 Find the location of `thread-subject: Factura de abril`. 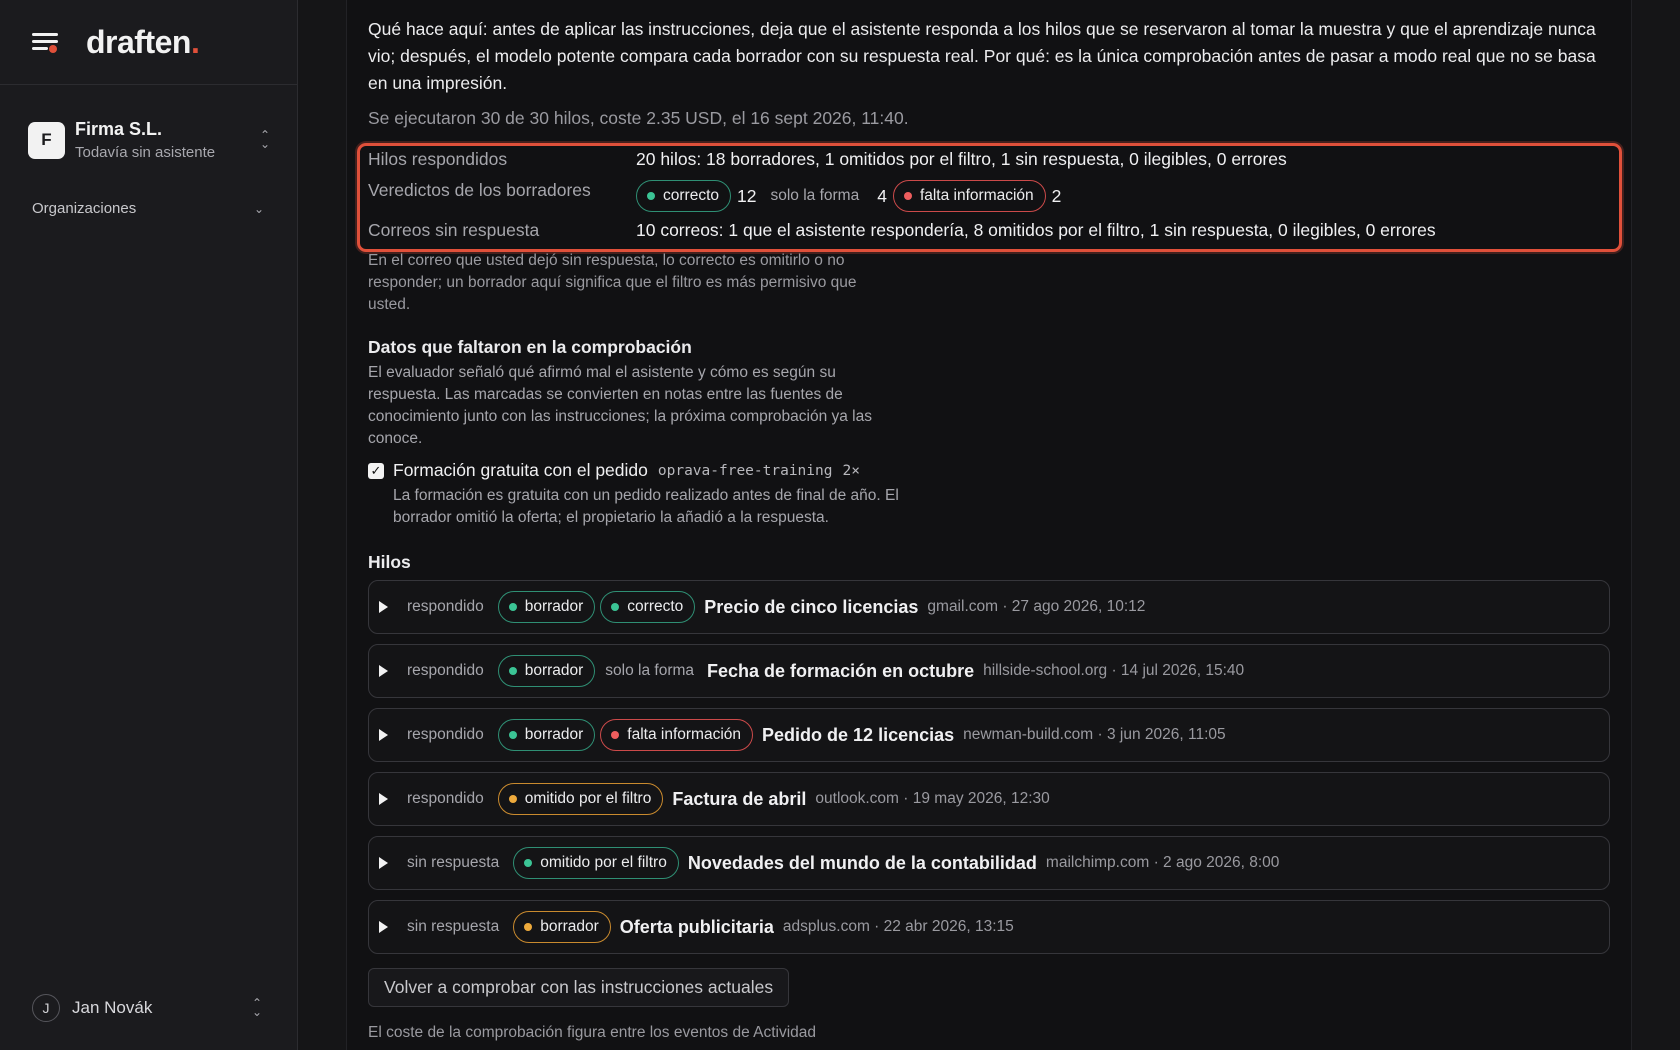

thread-subject: Factura de abril is located at coordinates (739, 798).